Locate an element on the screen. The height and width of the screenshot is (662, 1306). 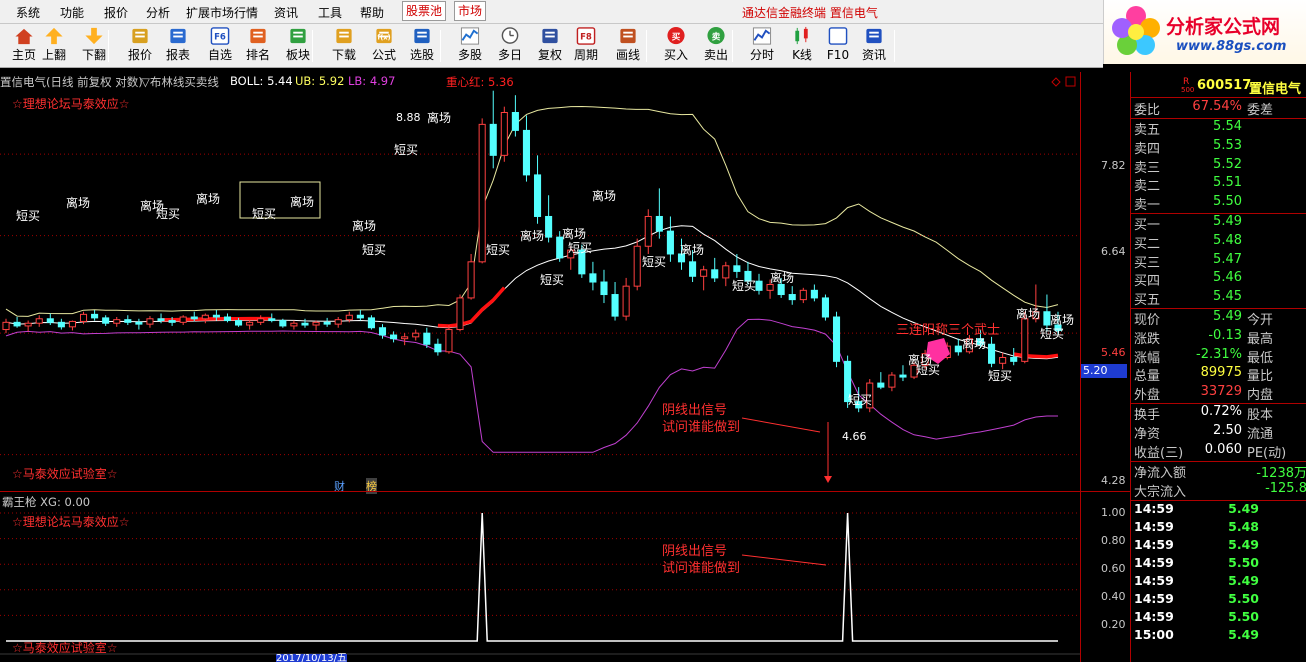
signal-indicator-title: 霸王枪 XG: 0.00 is located at coordinates (46, 502).